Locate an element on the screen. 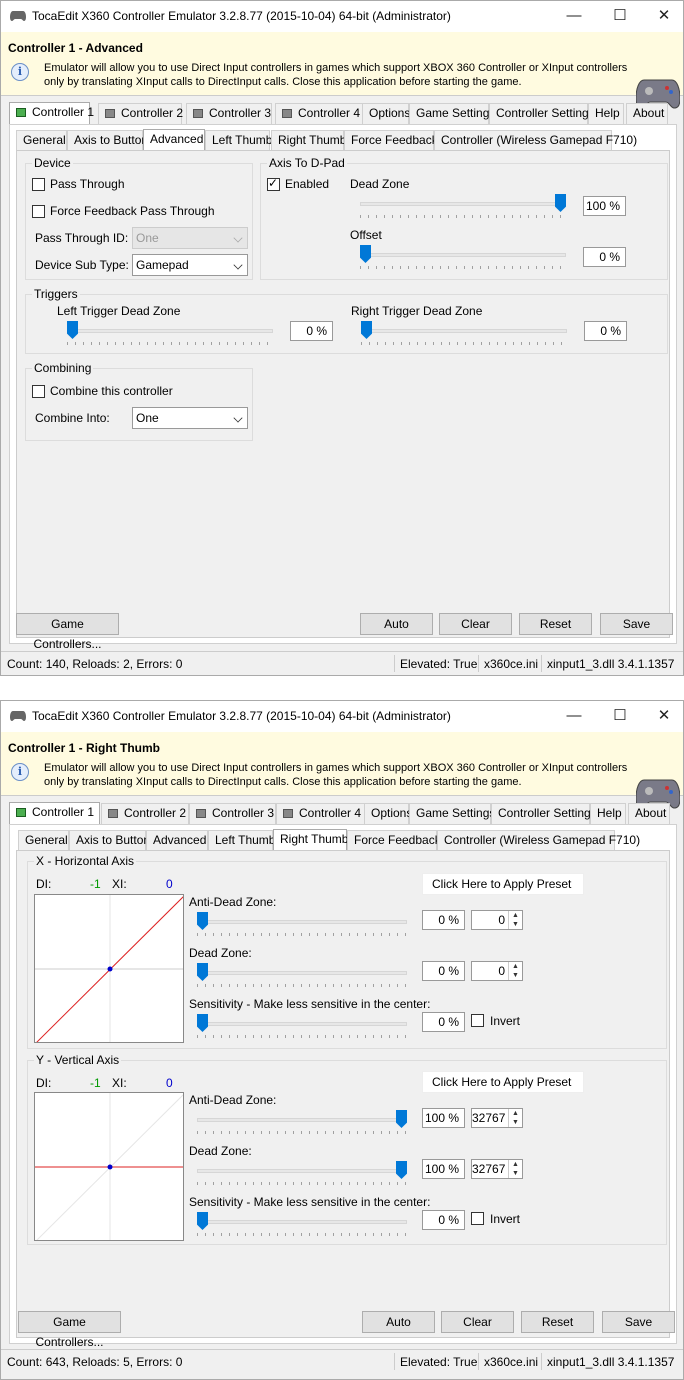 Image resolution: width=684 pixels, height=1380 pixels. left-trigger-dead-zone-slider is located at coordinates (170, 334).